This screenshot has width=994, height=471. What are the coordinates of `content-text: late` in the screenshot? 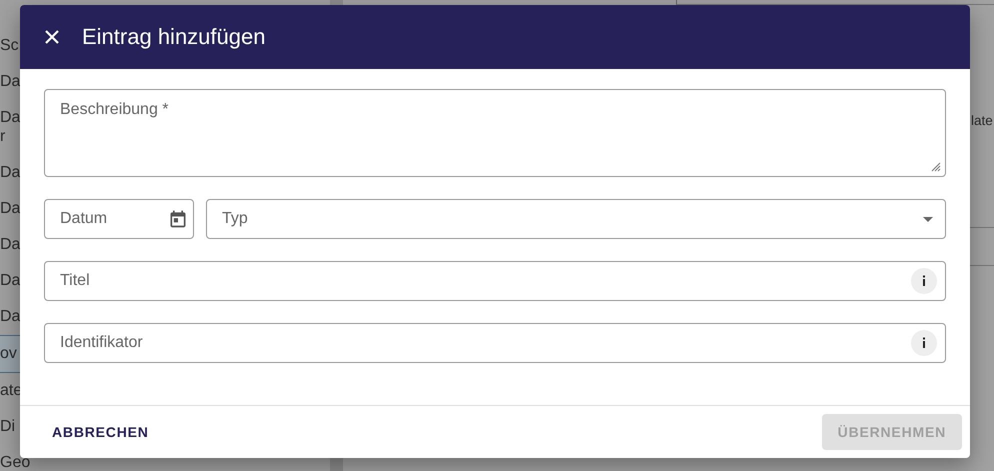 It's located at (982, 120).